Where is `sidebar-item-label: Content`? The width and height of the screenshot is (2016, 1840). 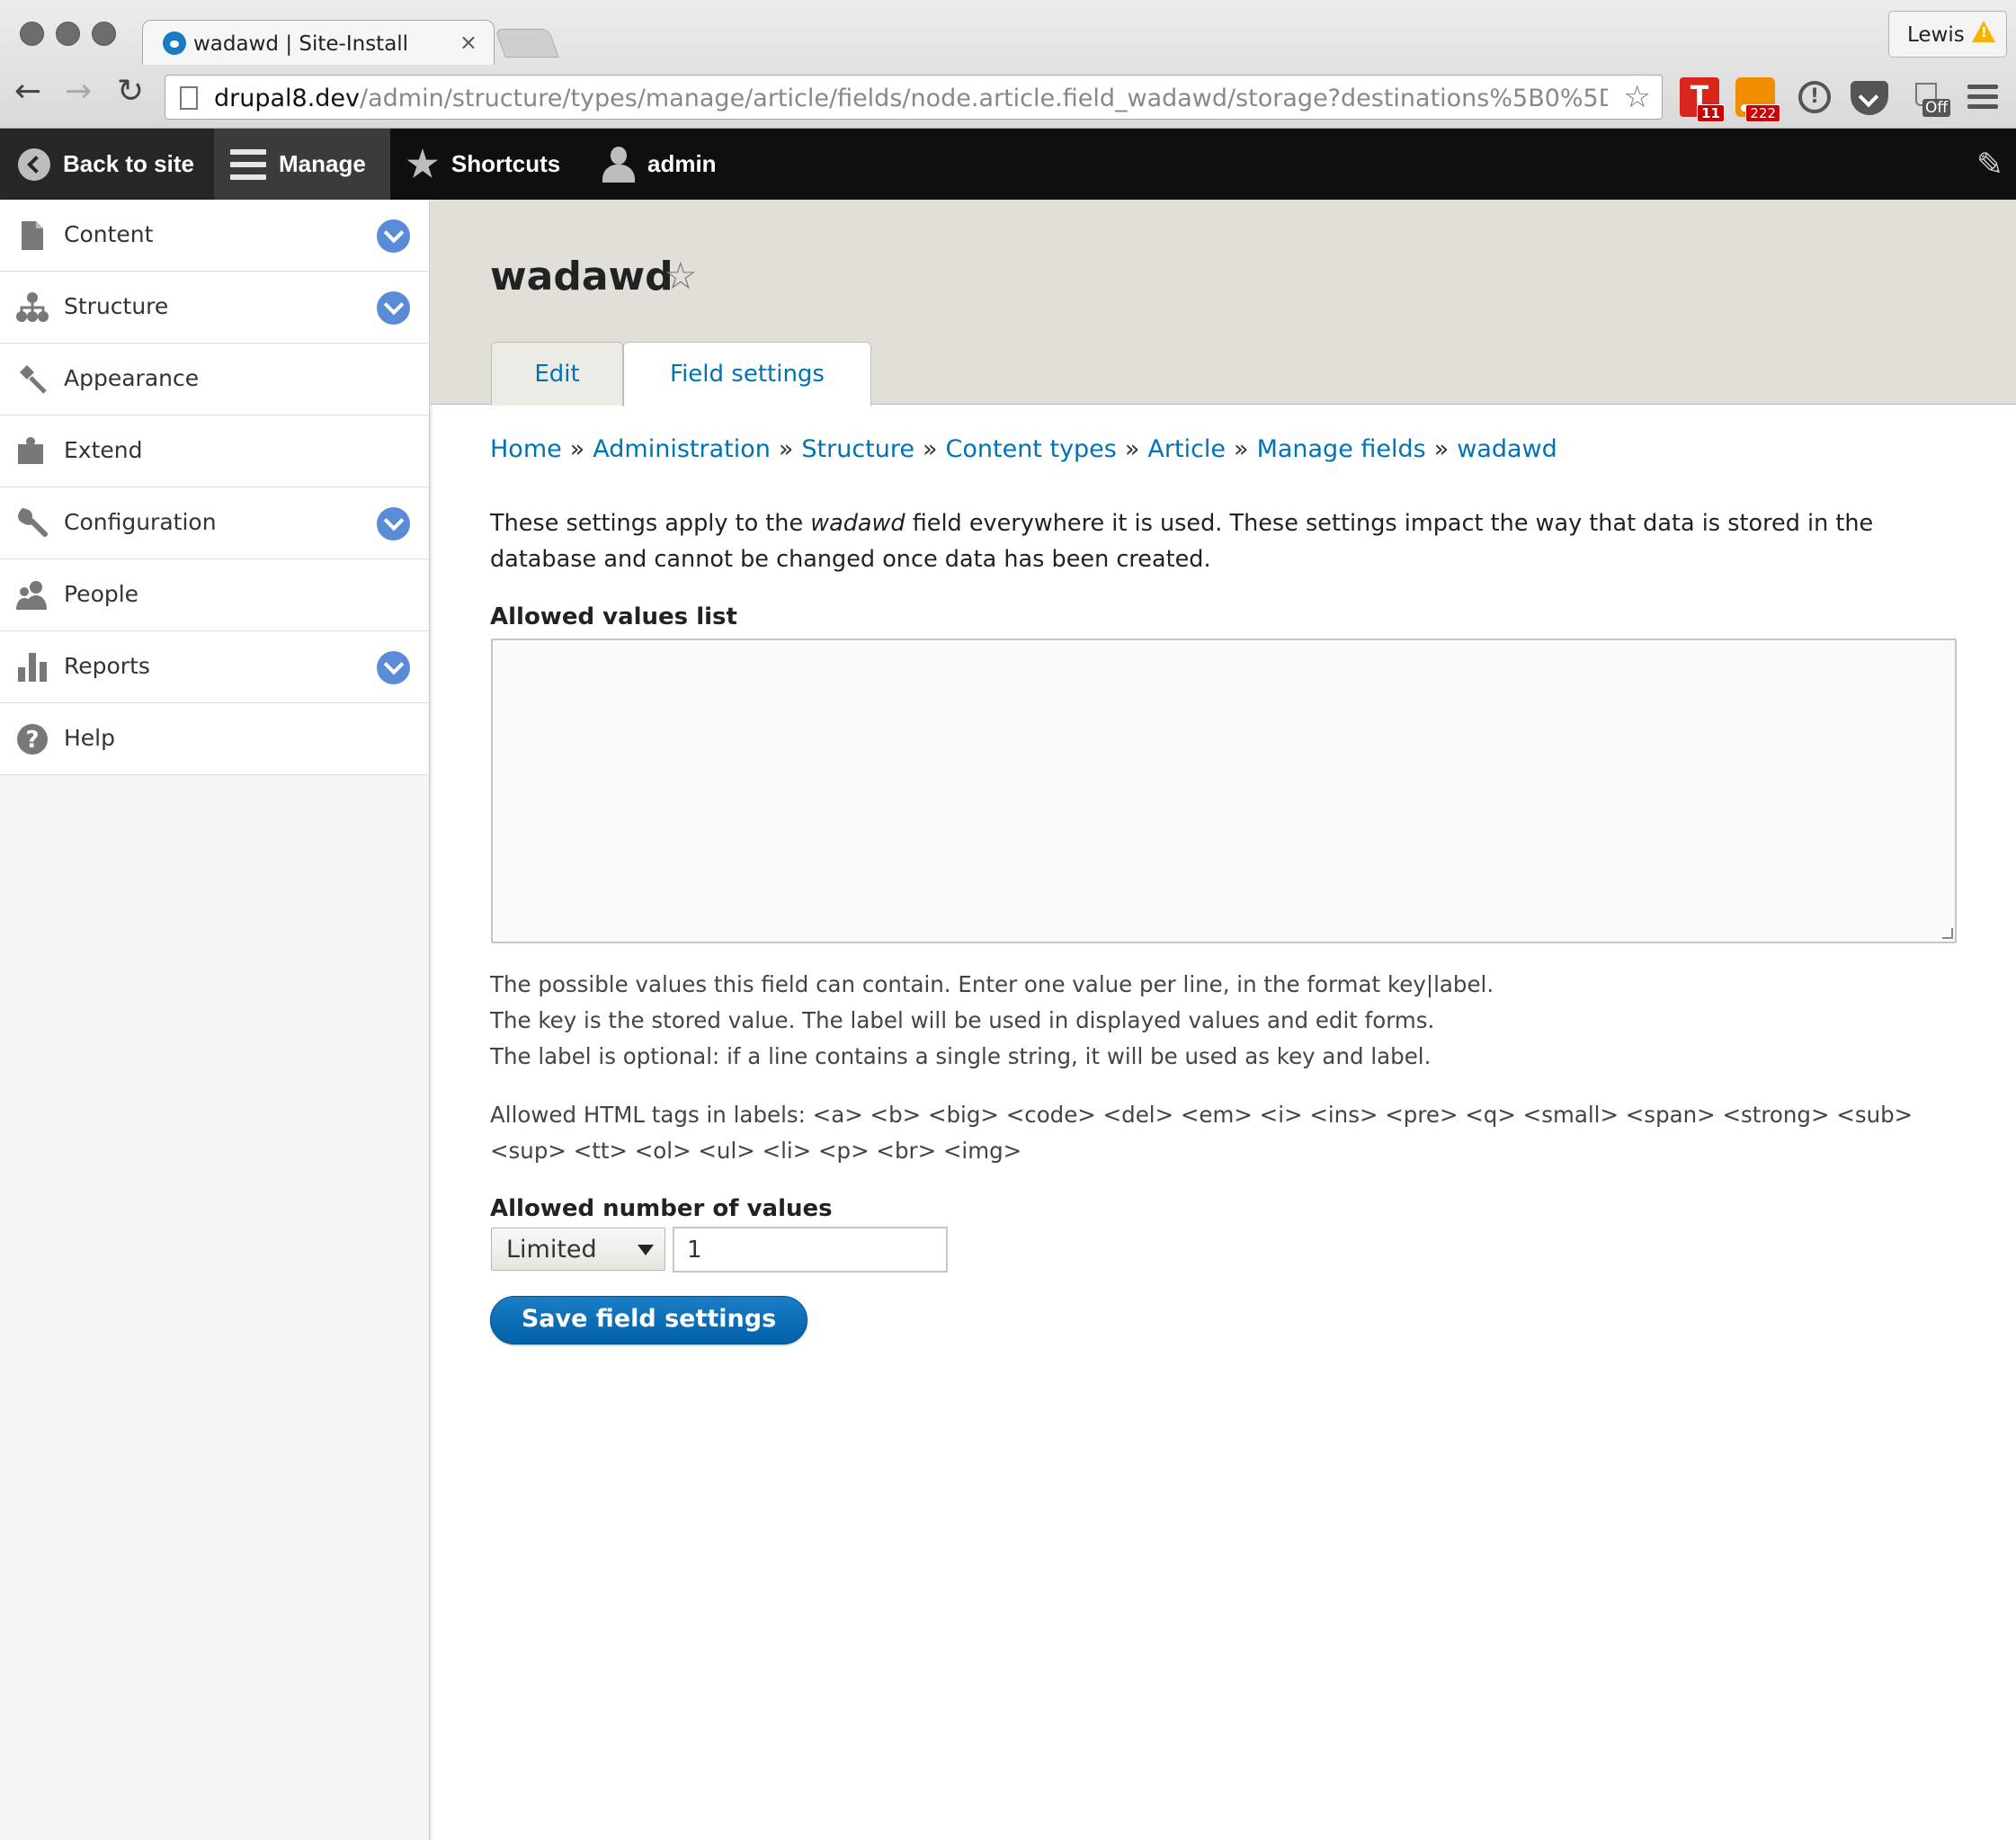 sidebar-item-label: Content is located at coordinates (109, 234).